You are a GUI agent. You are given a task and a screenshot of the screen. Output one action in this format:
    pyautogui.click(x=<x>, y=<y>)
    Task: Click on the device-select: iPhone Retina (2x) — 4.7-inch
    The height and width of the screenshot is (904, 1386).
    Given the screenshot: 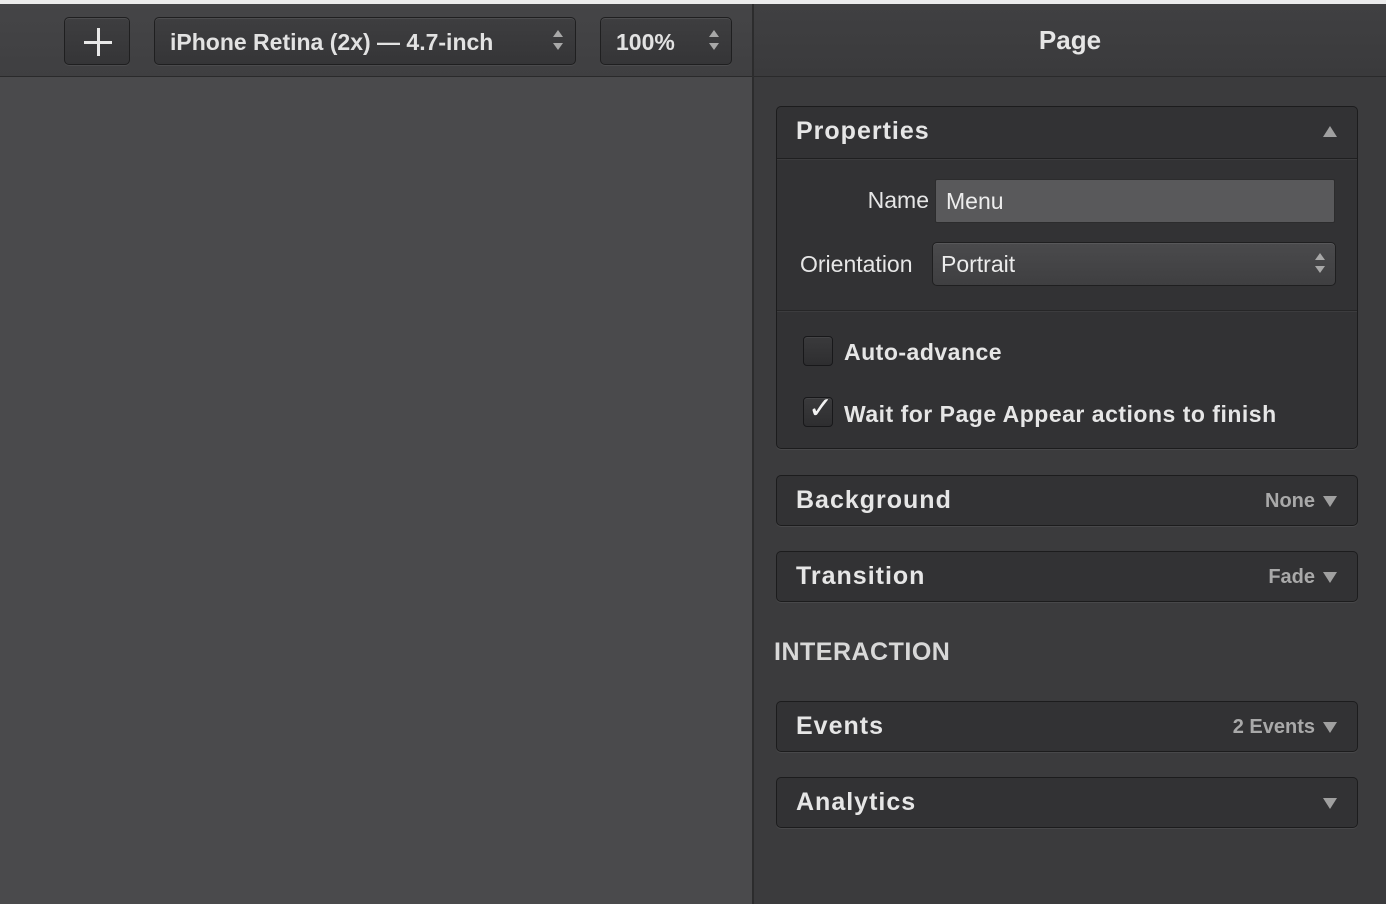 What is the action you would take?
    pyautogui.click(x=365, y=41)
    